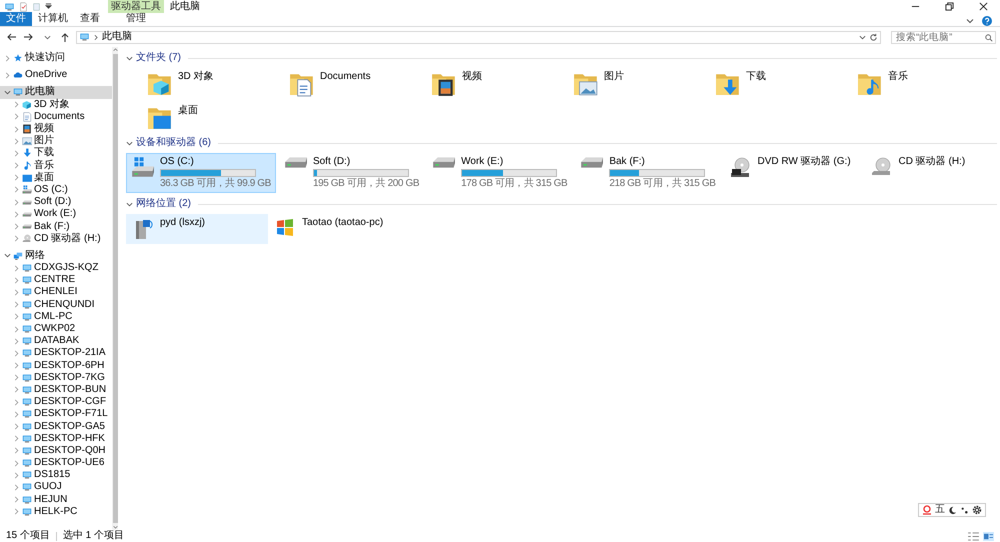  I want to click on location-item: DVD RW 驱动器 (G:), so click(793, 173).